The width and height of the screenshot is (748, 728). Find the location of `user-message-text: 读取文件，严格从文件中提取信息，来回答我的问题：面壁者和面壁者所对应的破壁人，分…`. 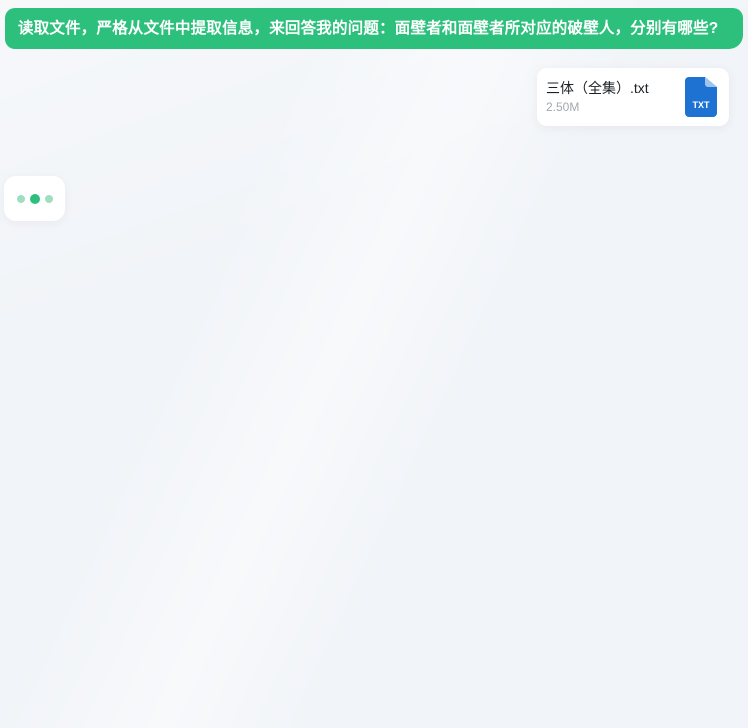

user-message-text: 读取文件，严格从文件中提取信息，来回答我的问题：面壁者和面壁者所对应的破壁人，分… is located at coordinates (368, 28).